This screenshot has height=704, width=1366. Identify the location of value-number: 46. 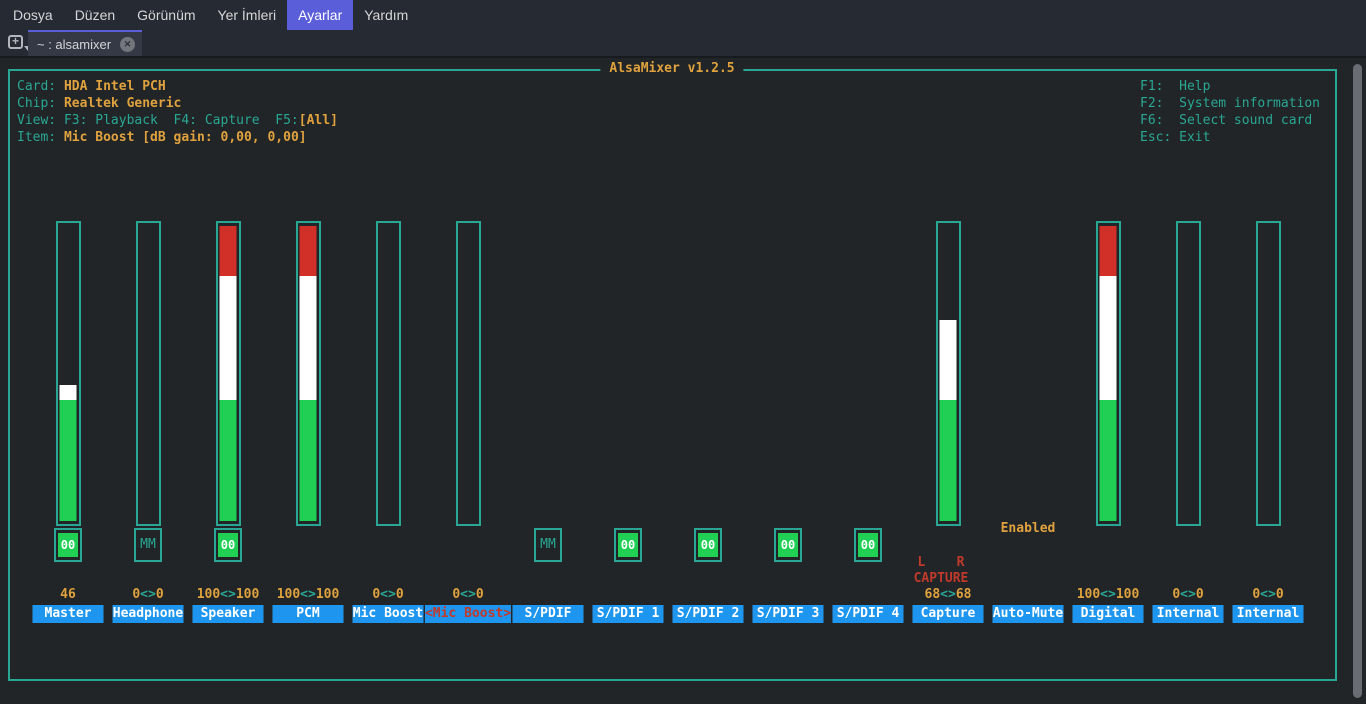
(68, 594).